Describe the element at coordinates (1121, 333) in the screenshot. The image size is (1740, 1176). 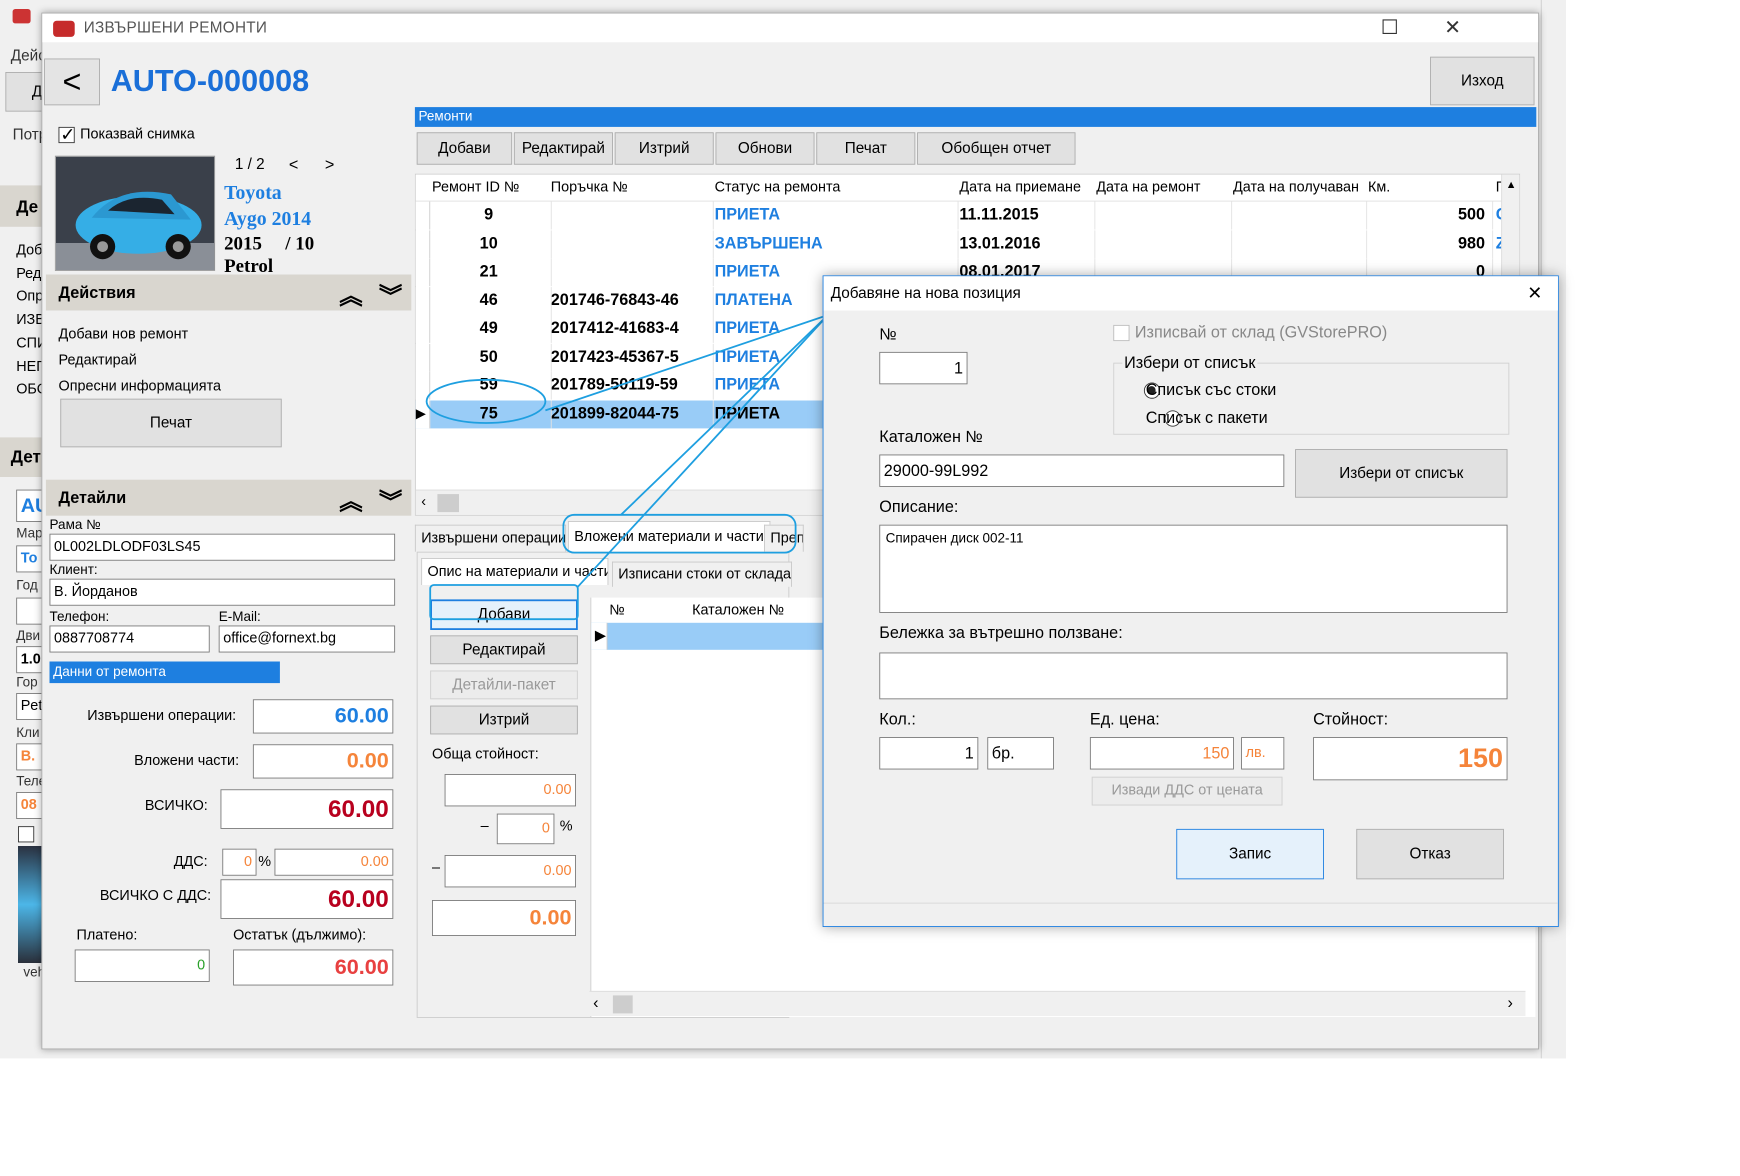
I see `store-checkbox` at that location.